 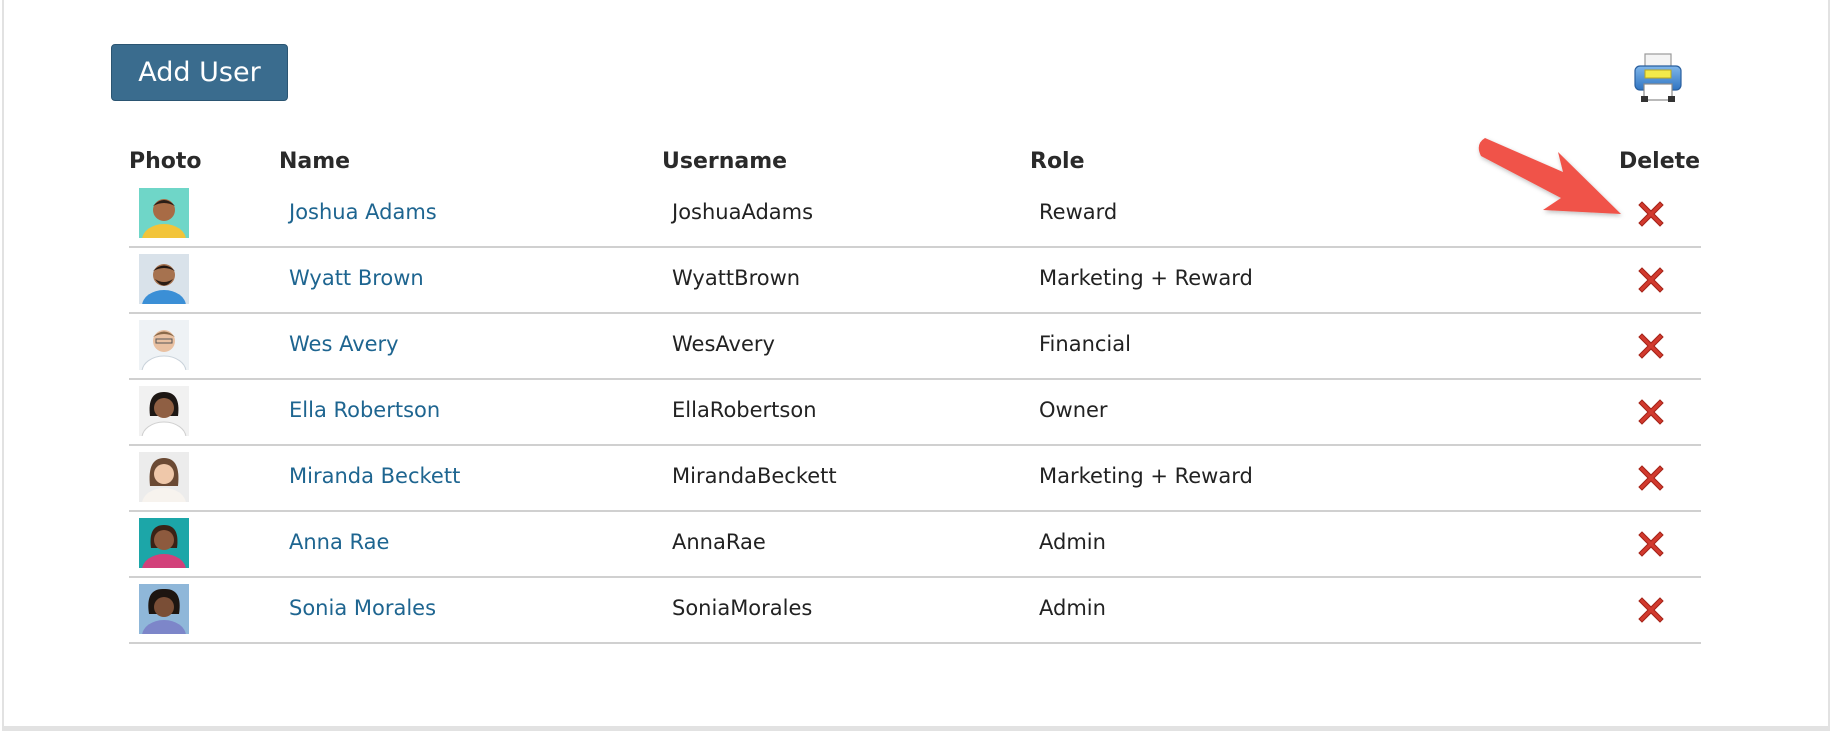 What do you see at coordinates (719, 542) in the screenshot?
I see `username-cell: AnnaRae` at bounding box center [719, 542].